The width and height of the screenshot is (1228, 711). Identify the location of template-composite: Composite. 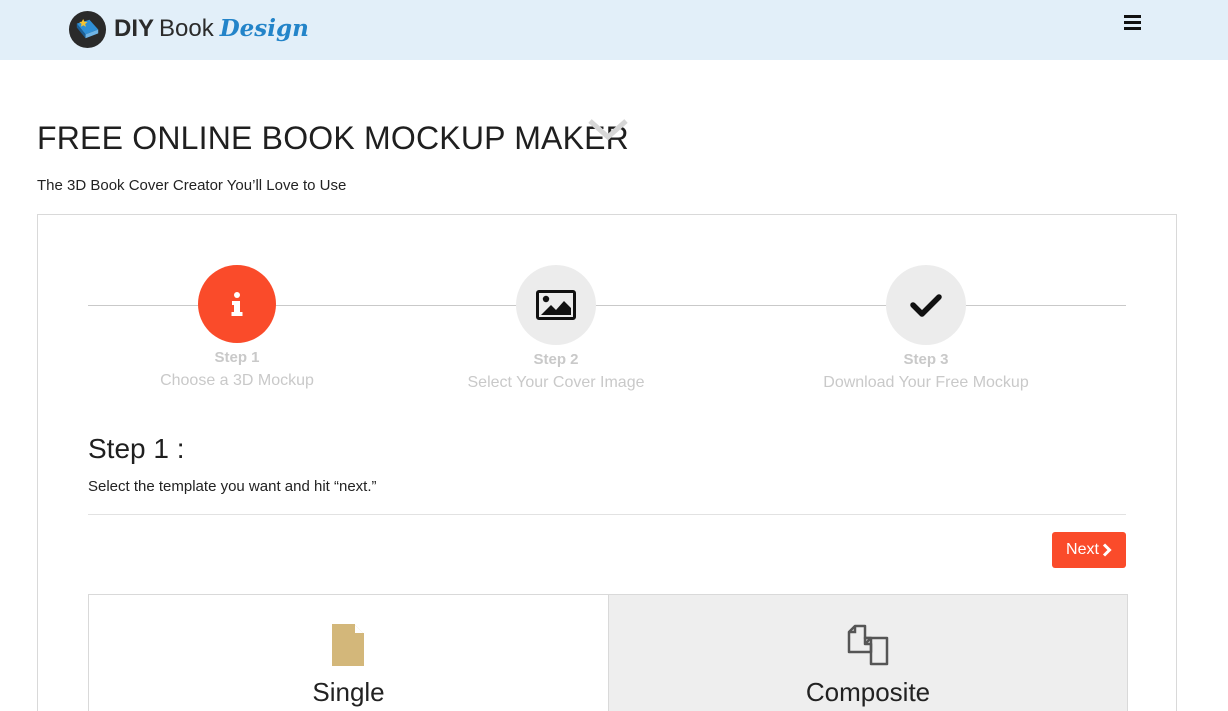
(867, 653).